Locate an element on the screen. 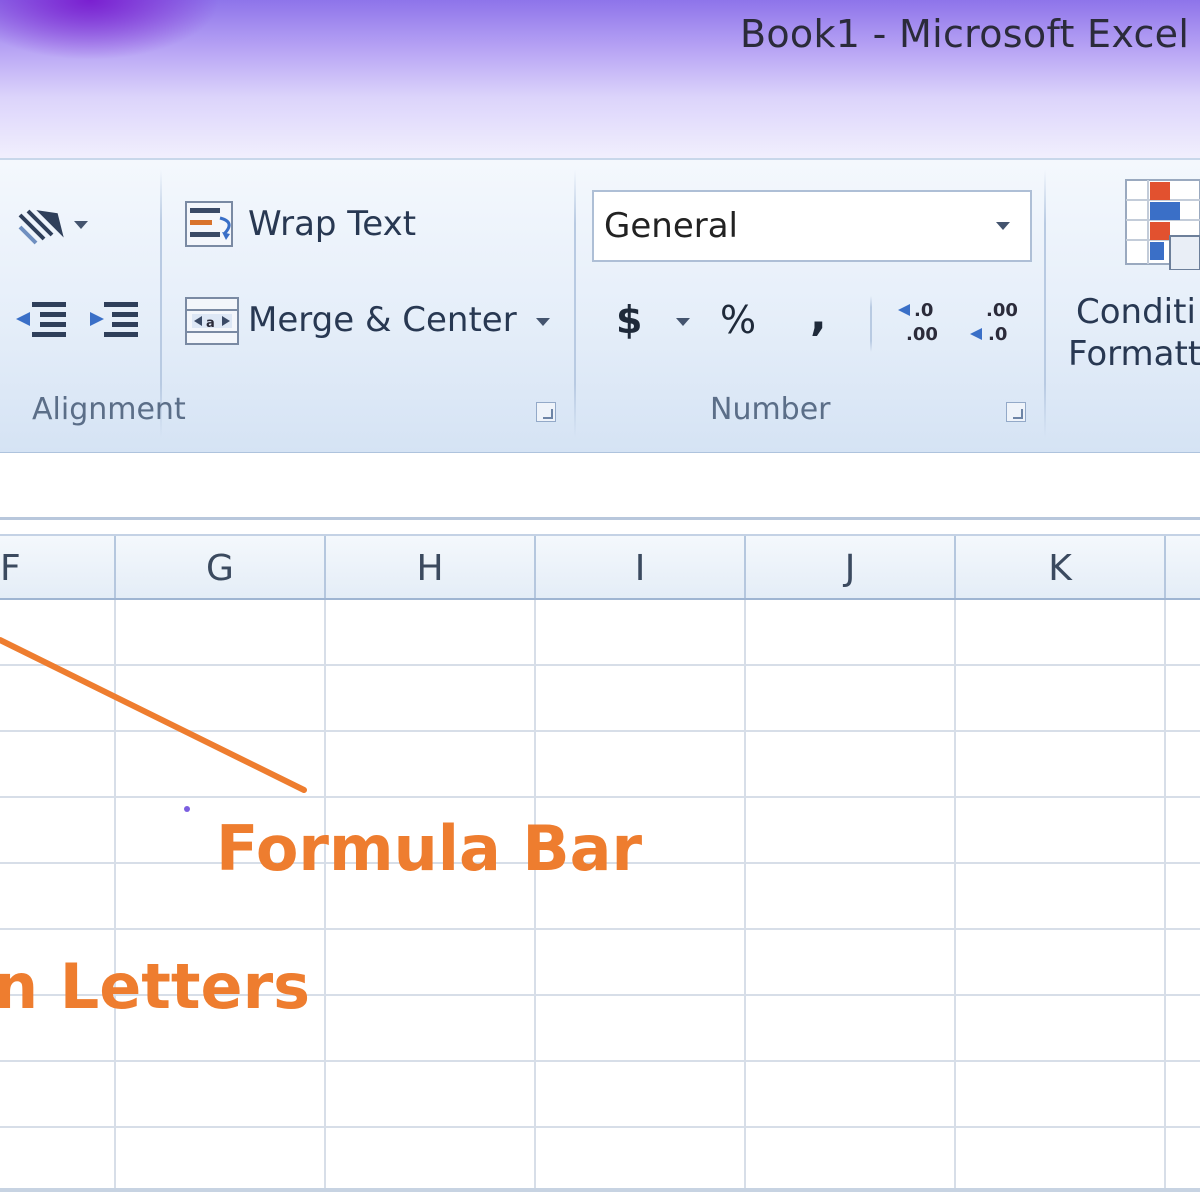 Image resolution: width=1200 pixels, height=1200 pixels. grid-bottom-border is located at coordinates (600, 1190).